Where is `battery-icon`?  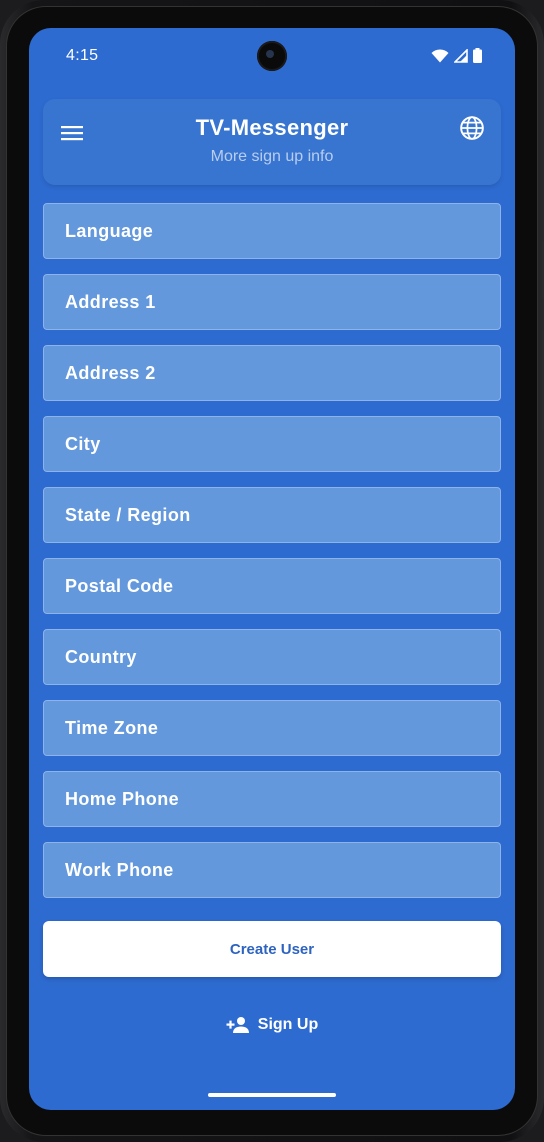
battery-icon is located at coordinates (477, 55).